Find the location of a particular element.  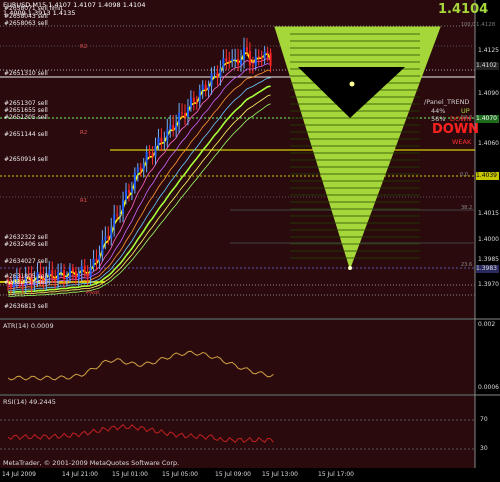

price-axis-label: 1.4090 is located at coordinates (488, 93).